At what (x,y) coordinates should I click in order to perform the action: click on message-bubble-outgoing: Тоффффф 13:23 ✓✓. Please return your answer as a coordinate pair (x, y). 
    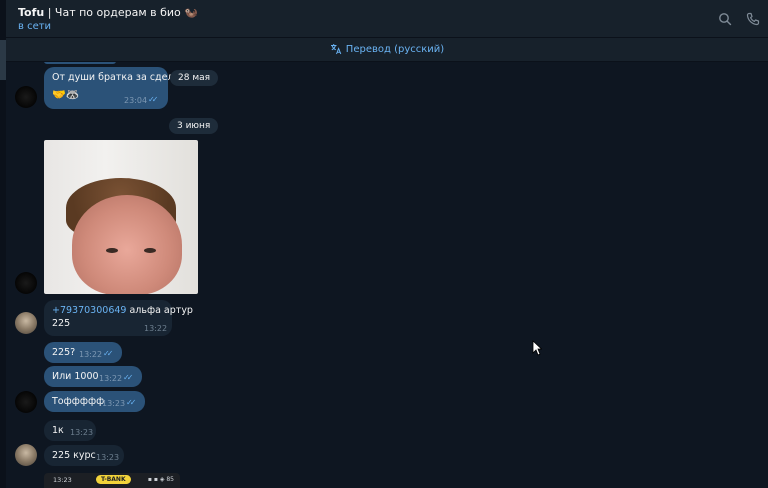
    Looking at the image, I should click on (94, 401).